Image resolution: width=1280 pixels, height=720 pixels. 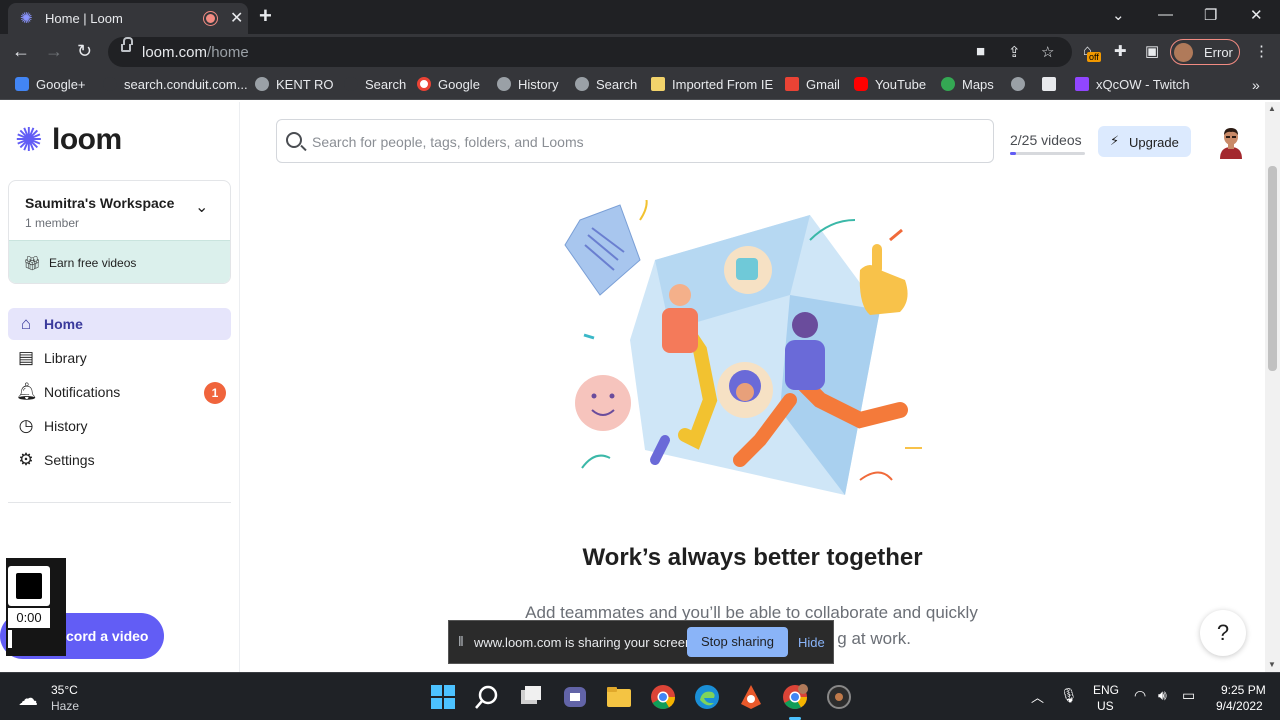 What do you see at coordinates (64, 690) in the screenshot?
I see `weather-temperature: 35°C` at bounding box center [64, 690].